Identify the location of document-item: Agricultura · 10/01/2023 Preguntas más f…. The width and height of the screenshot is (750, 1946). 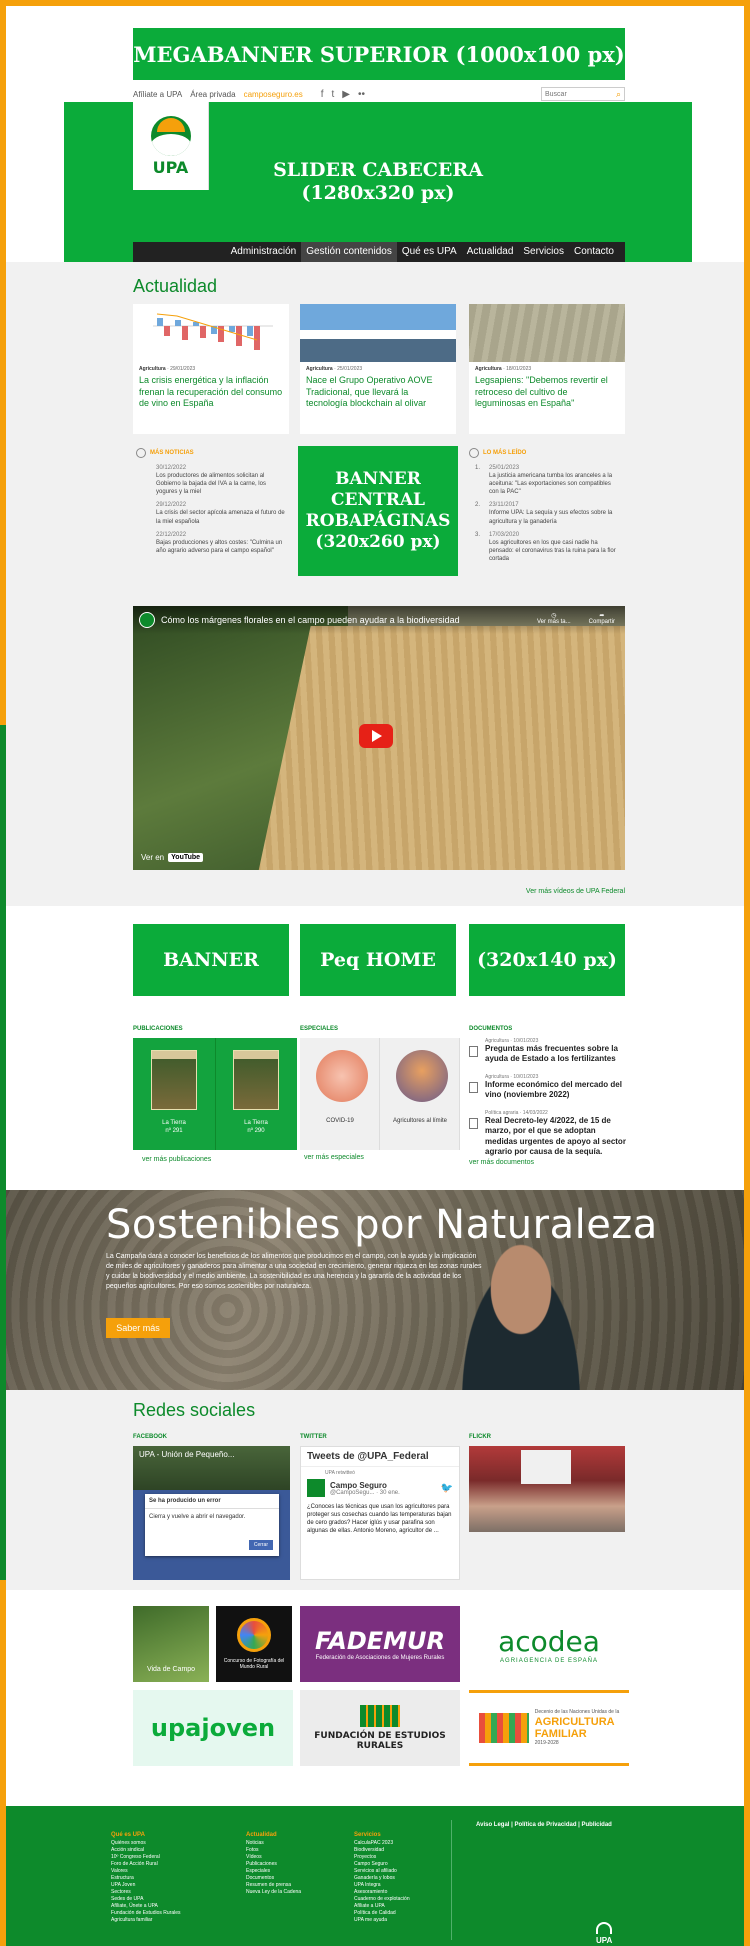
(549, 1051).